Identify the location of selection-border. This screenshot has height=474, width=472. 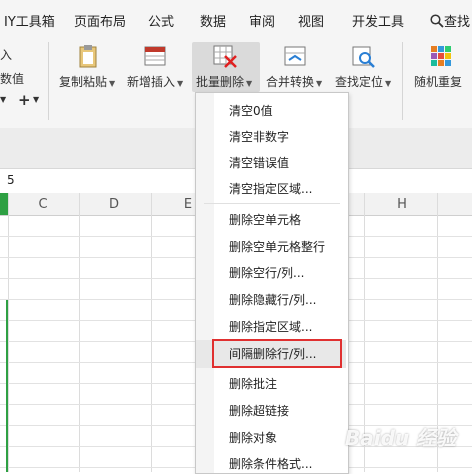
(7, 386).